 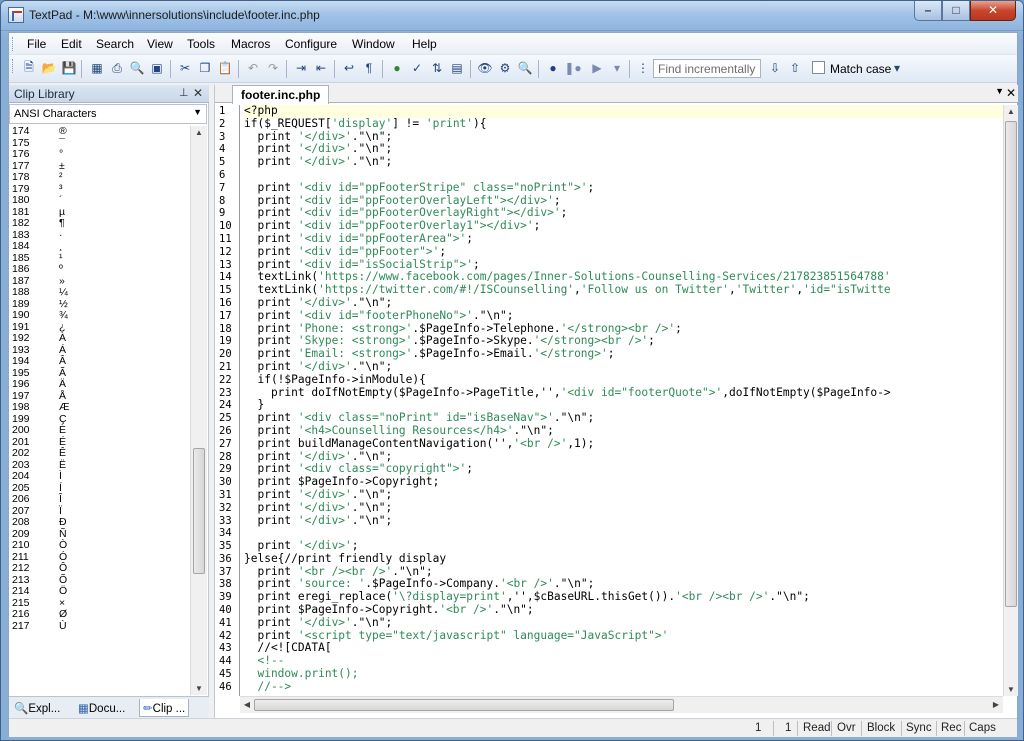 I want to click on code-line: if(!$PageInfo->inModule){, so click(x=623, y=380).